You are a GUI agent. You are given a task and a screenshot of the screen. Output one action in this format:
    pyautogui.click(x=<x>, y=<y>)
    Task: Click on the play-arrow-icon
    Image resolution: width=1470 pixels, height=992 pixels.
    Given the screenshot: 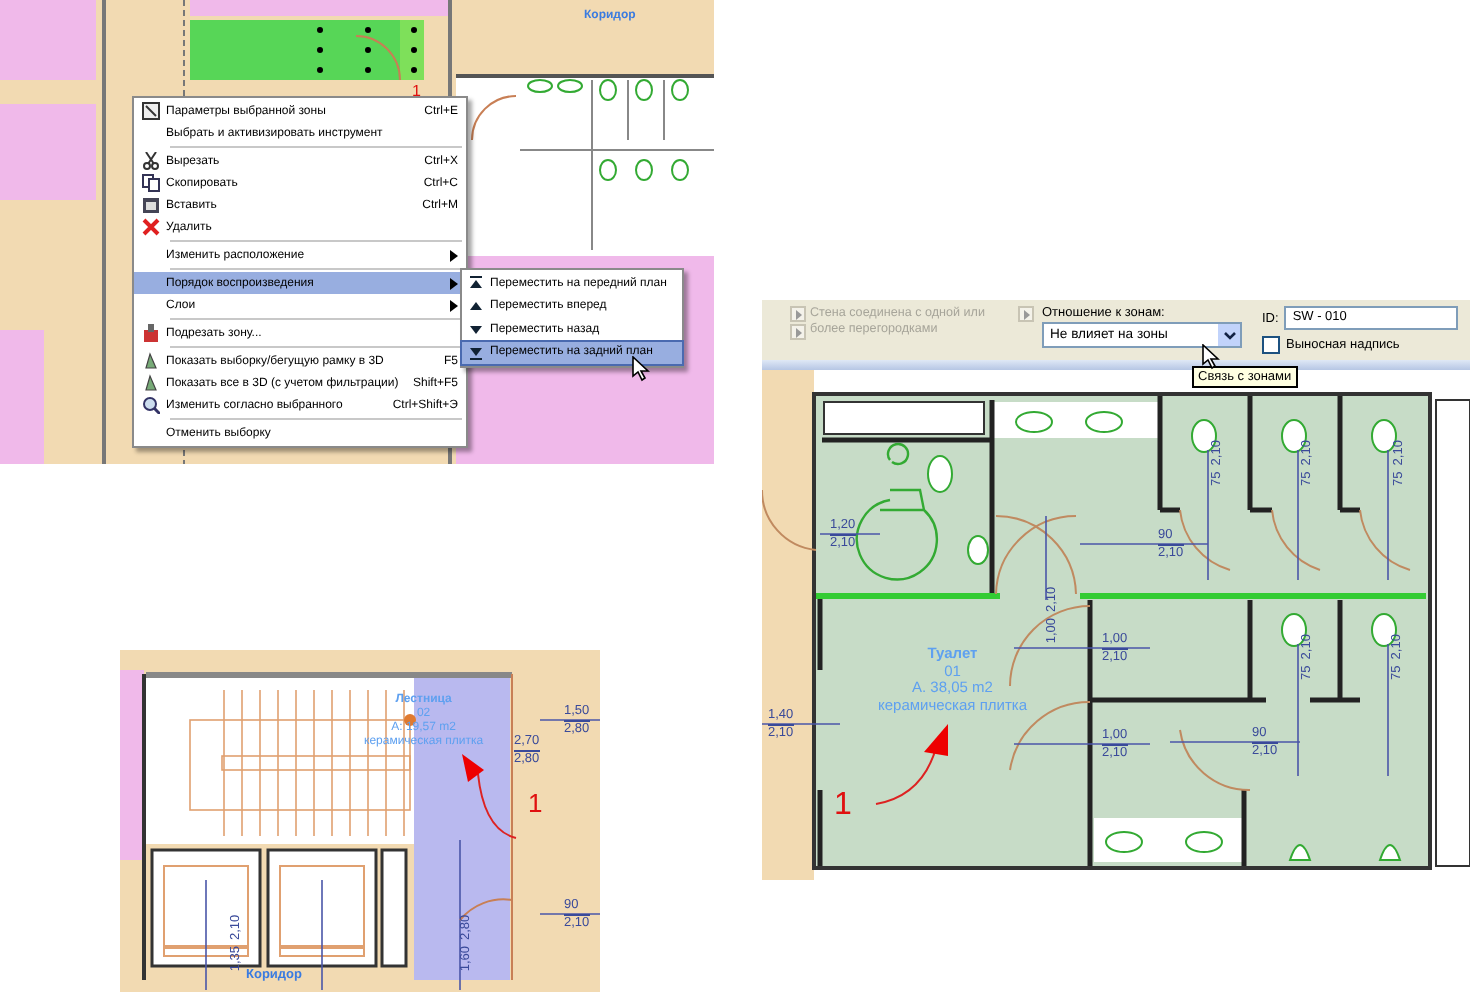 What is the action you would take?
    pyautogui.click(x=1026, y=314)
    